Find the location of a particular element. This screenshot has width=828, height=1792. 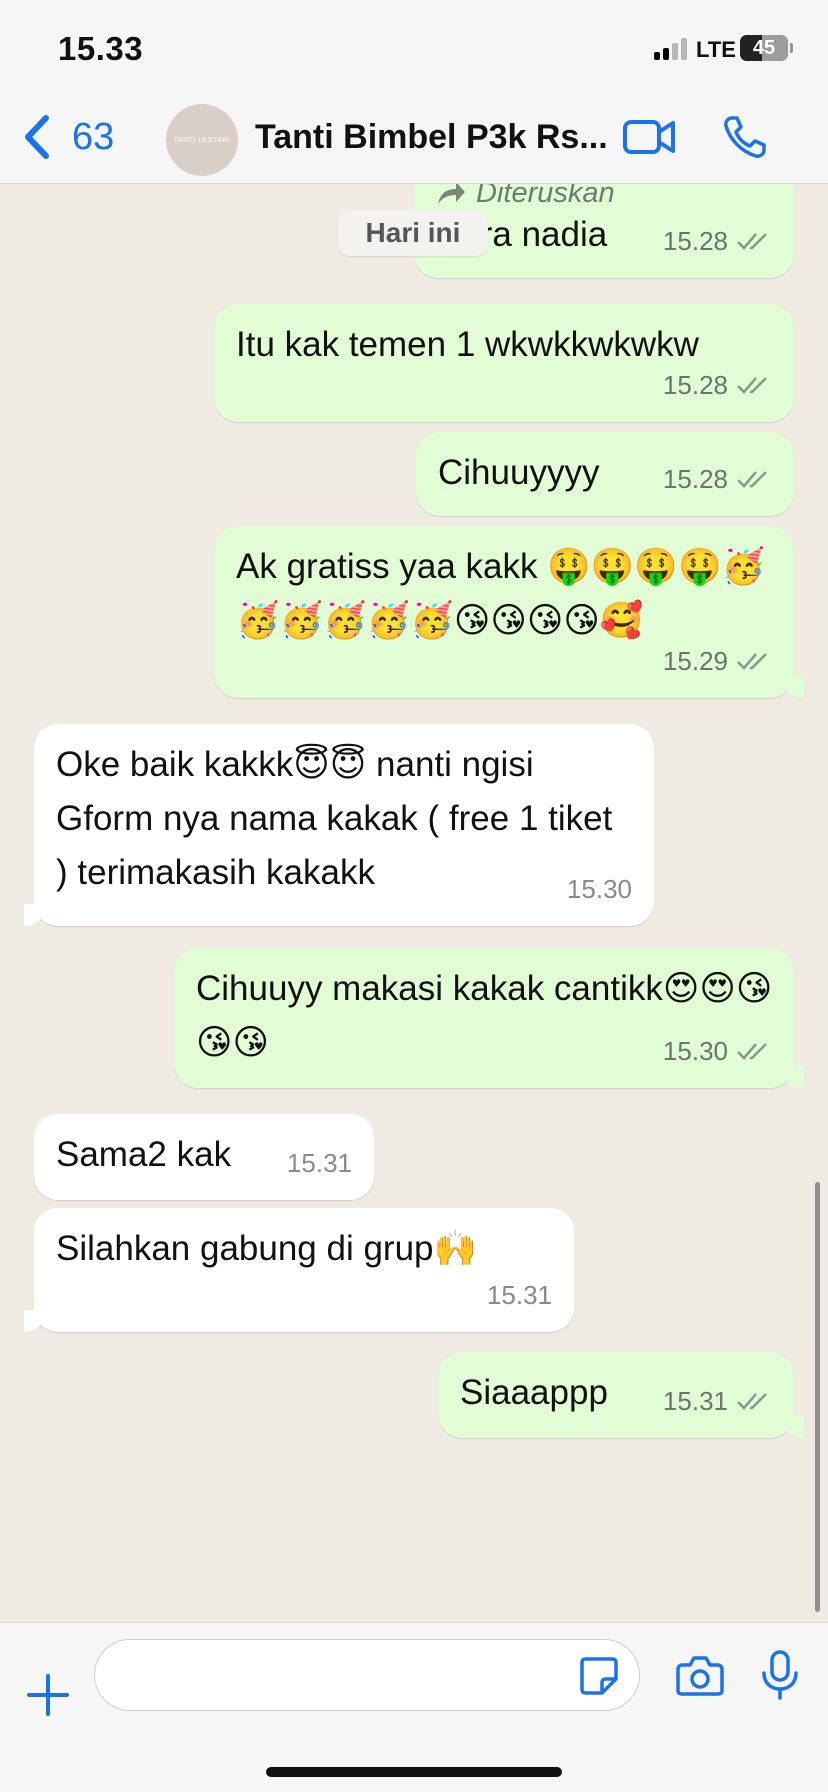

message-bubble-outgoing: Itu kak temen 1 wkwkkwkwkw 15.28 is located at coordinates (504, 363).